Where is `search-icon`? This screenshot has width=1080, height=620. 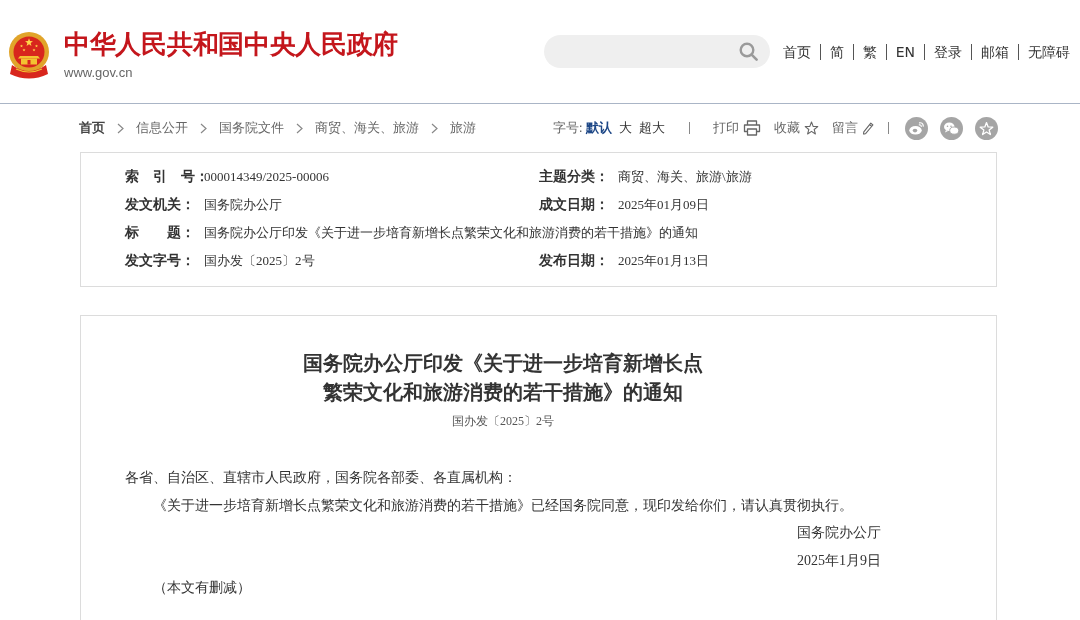
search-icon is located at coordinates (748, 51).